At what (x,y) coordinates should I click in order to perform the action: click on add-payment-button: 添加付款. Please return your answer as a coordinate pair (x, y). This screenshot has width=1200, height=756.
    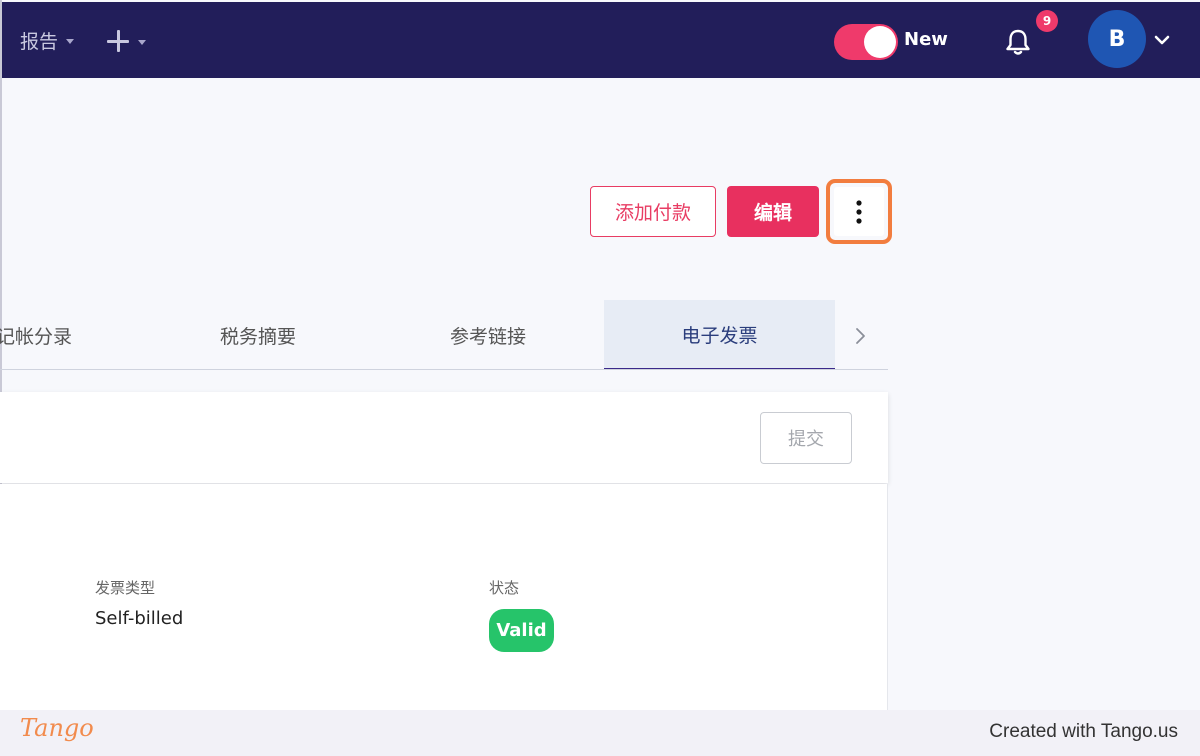
    Looking at the image, I should click on (653, 211).